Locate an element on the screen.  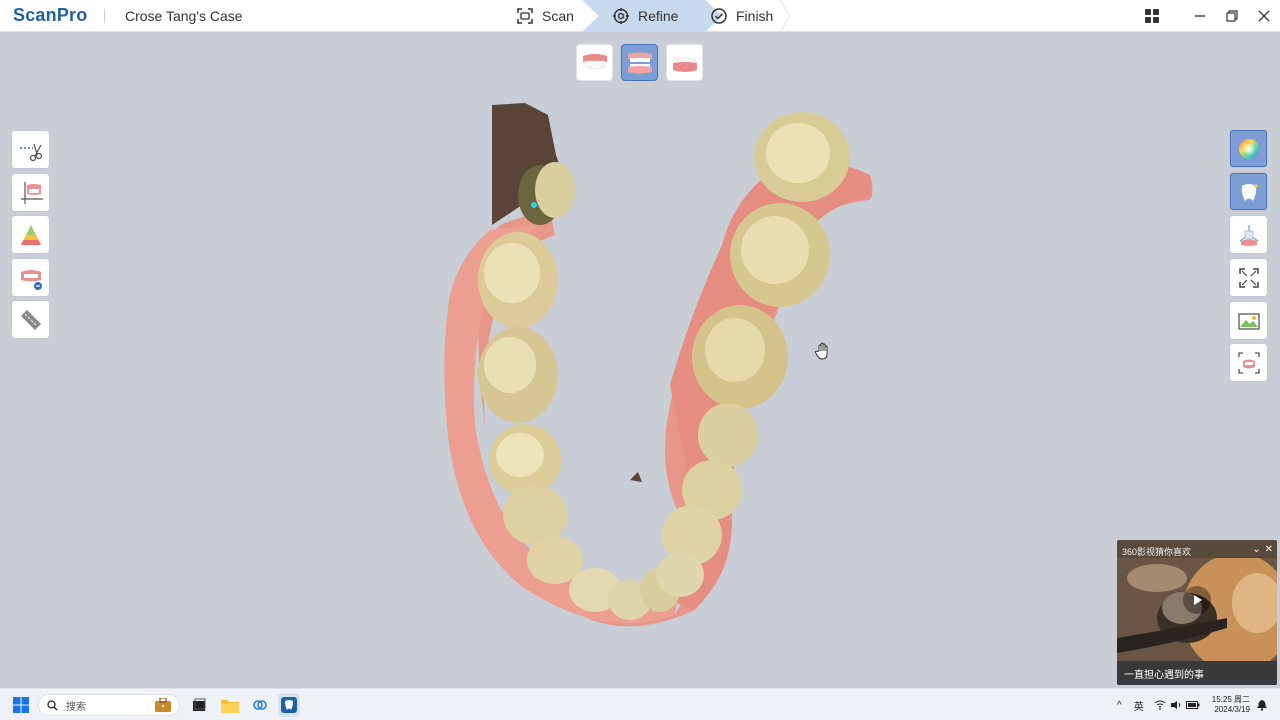
lower-jaw-view-button is located at coordinates (684, 62).